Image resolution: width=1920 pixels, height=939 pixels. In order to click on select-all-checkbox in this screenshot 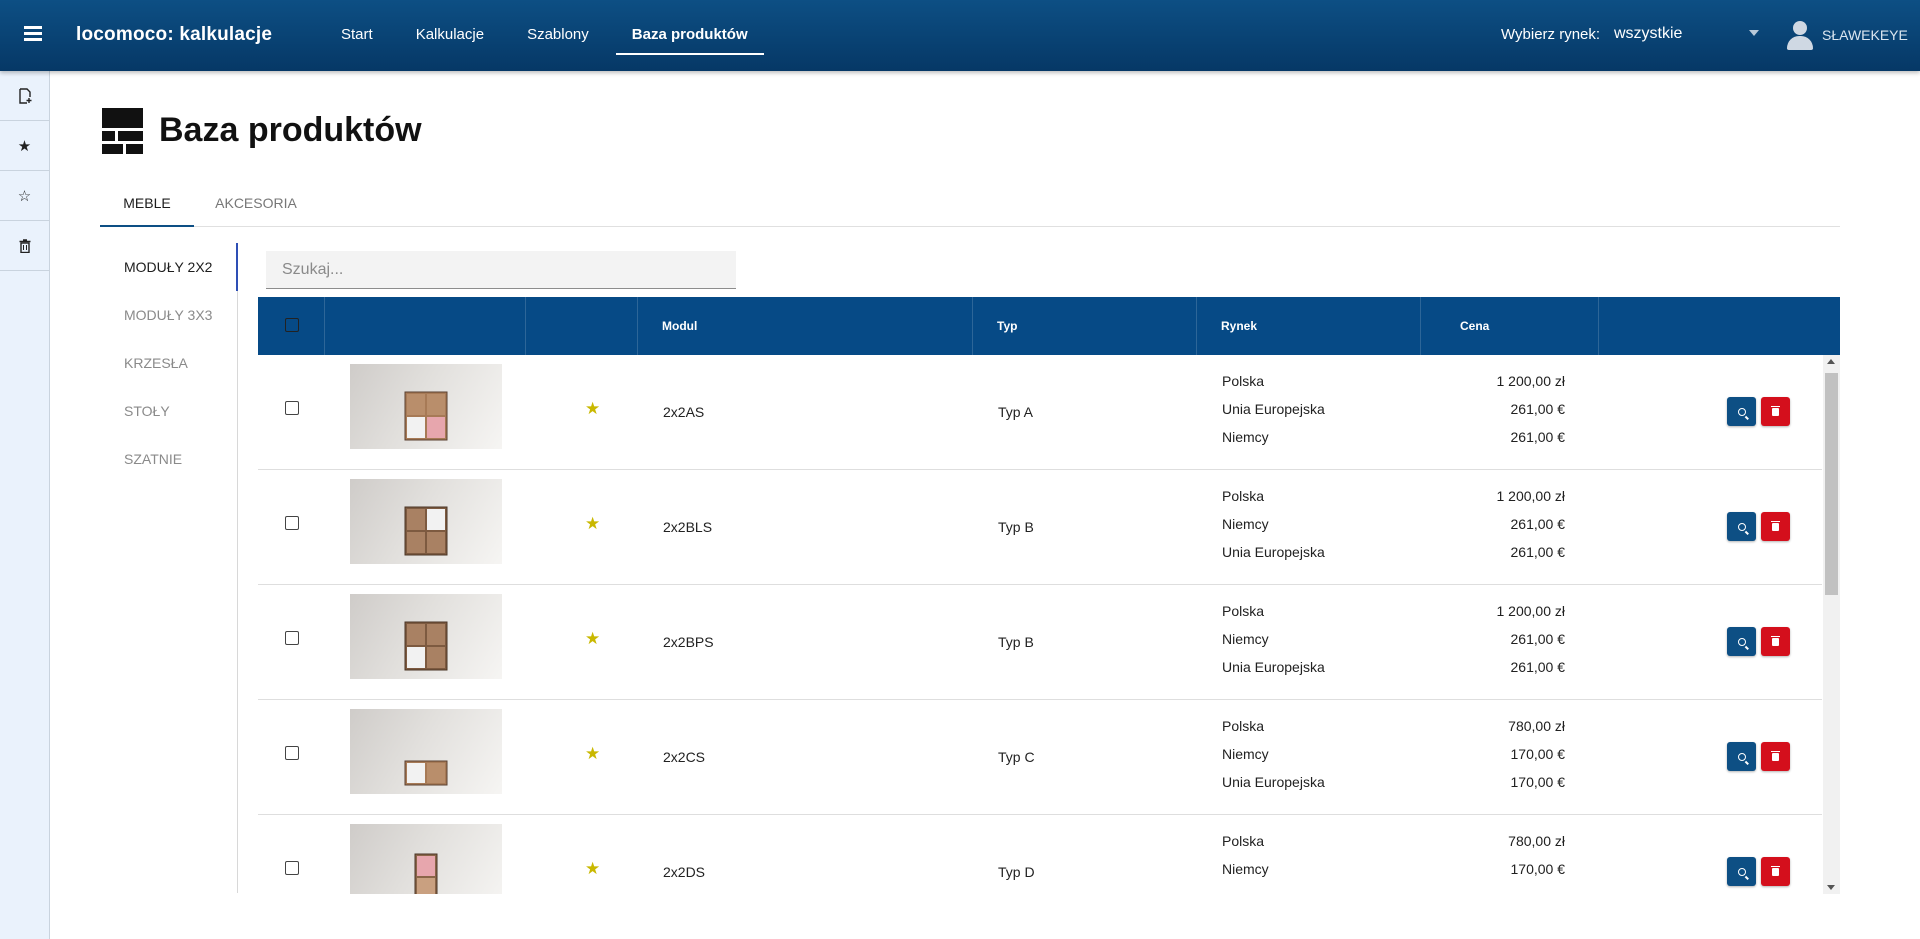, I will do `click(292, 325)`.